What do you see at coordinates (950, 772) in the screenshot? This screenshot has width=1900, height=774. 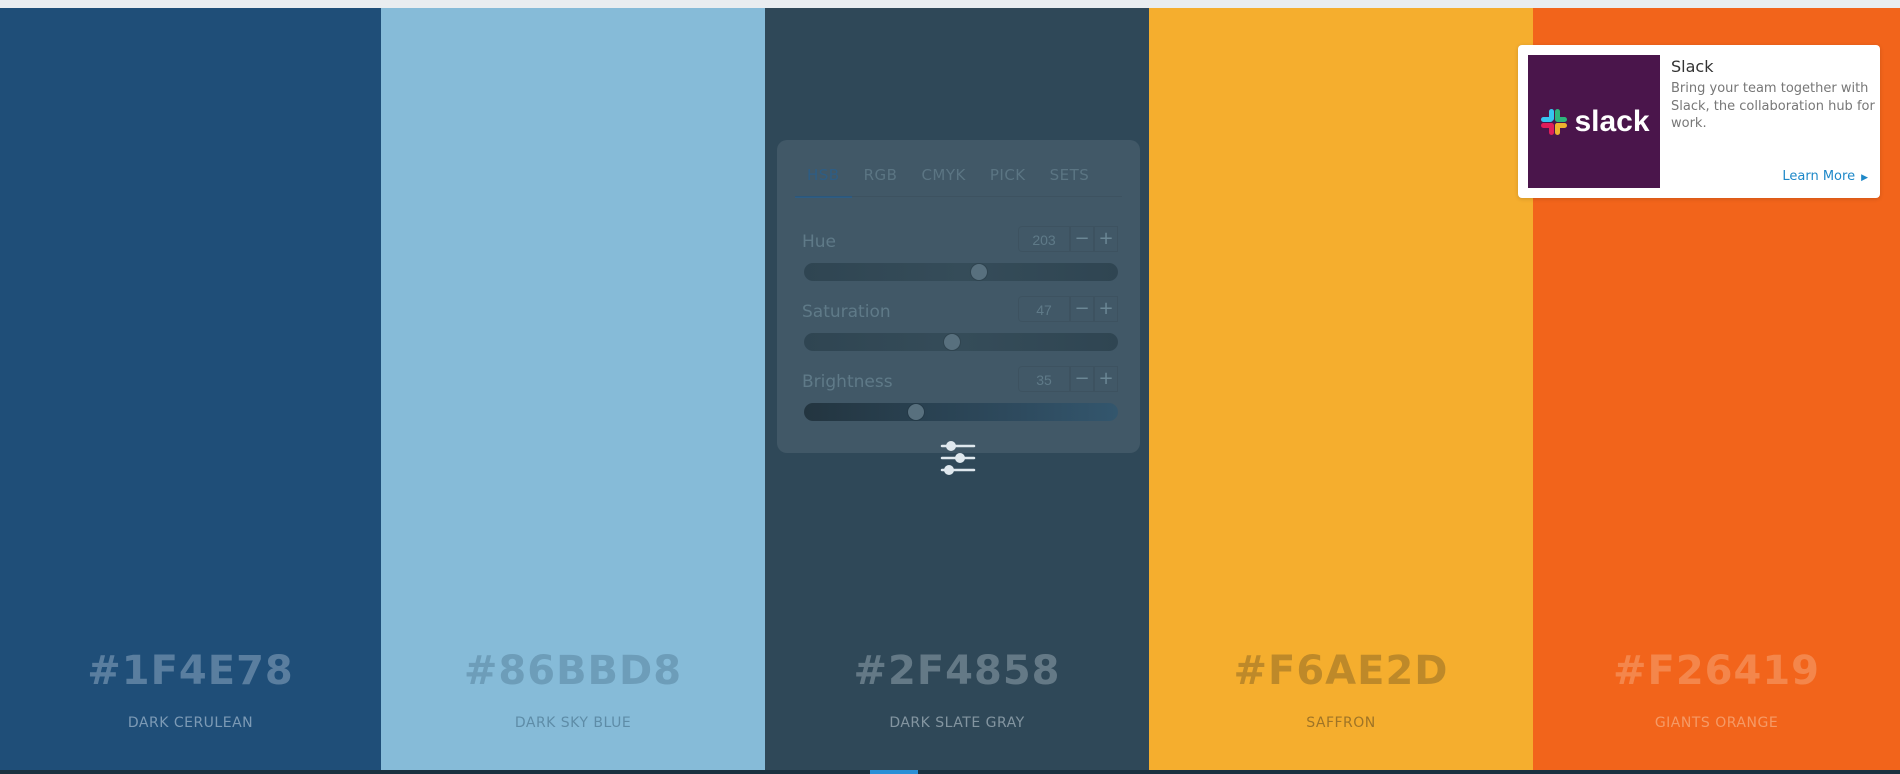 I see `bottom-strip` at bounding box center [950, 772].